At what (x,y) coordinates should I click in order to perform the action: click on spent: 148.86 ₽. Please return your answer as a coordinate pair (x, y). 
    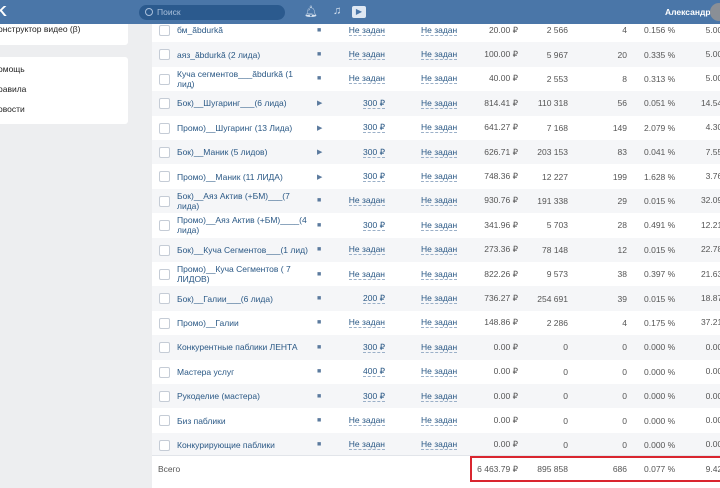
    Looking at the image, I should click on (501, 322).